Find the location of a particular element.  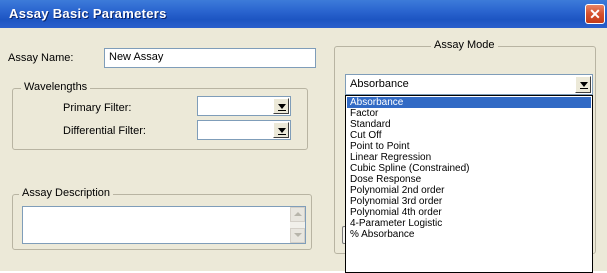

primary-filter-select is located at coordinates (244, 106).